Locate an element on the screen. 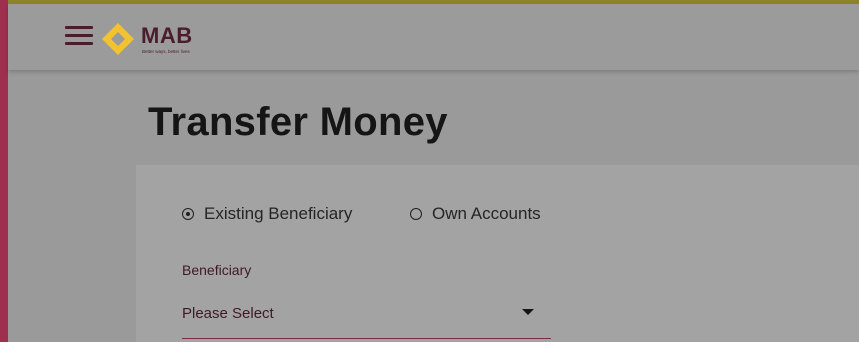 The height and width of the screenshot is (342, 859). caret-down-icon is located at coordinates (528, 312).